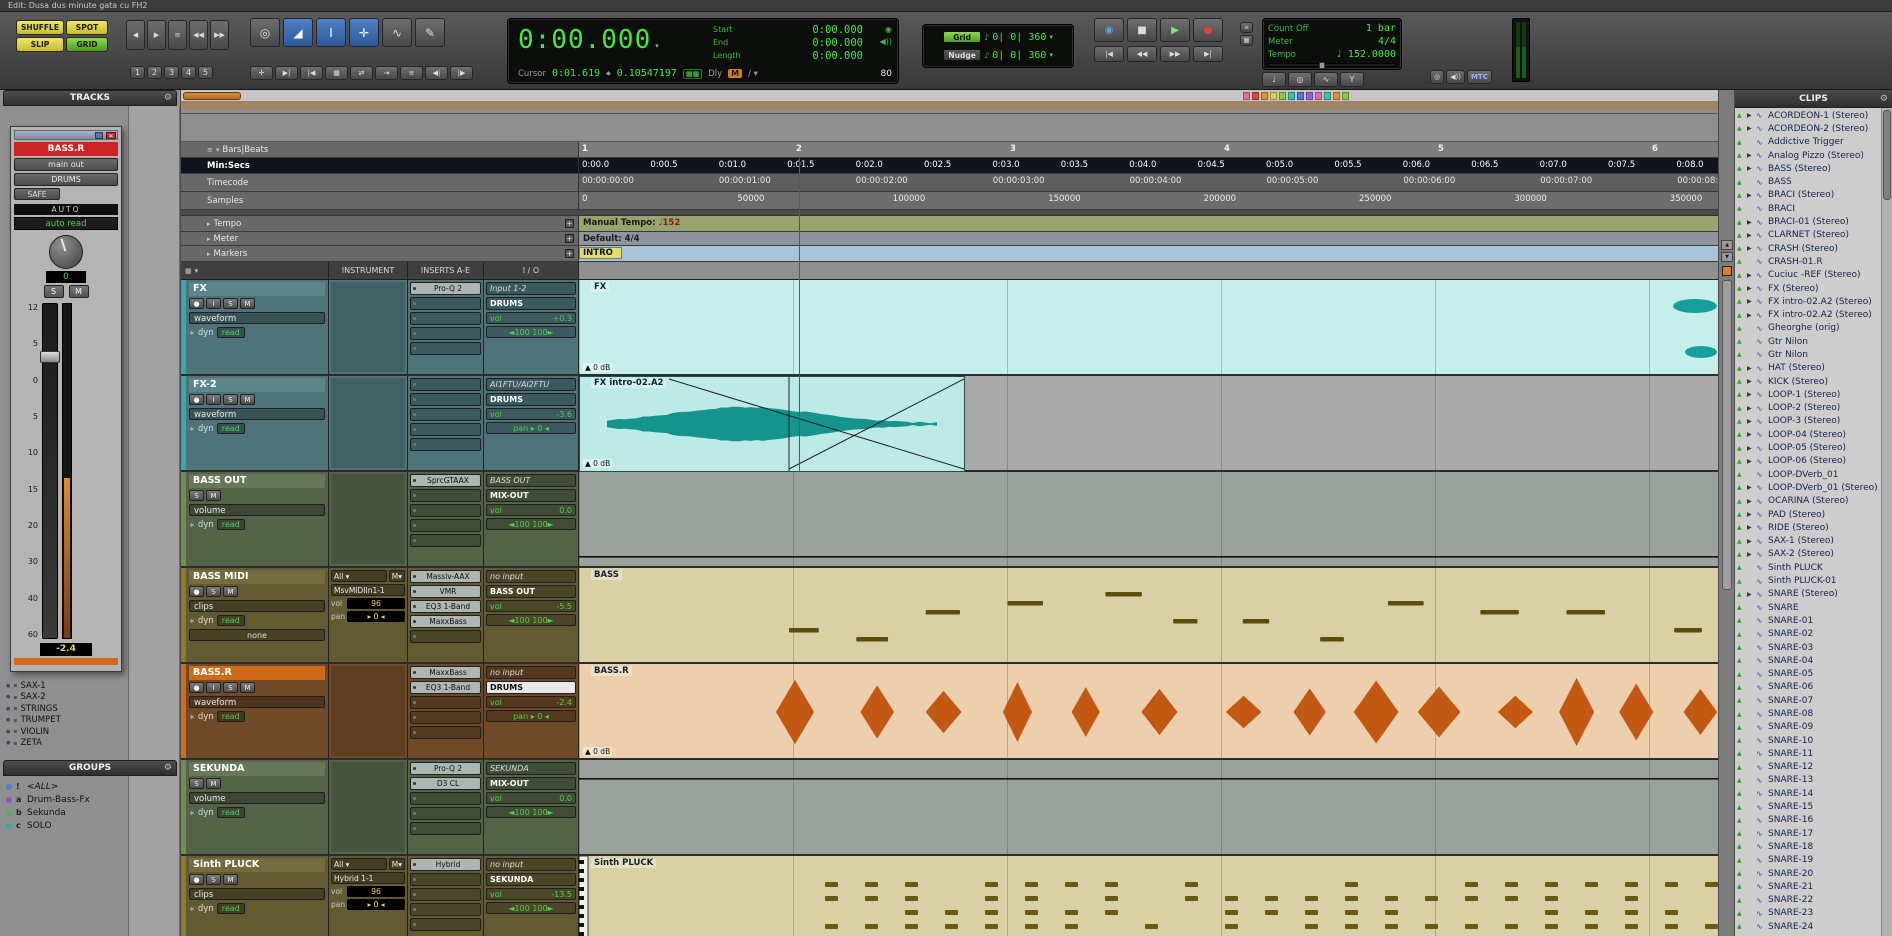 This screenshot has width=1892, height=936. I want to click on fader-window-titlebar: ✕, so click(66, 135).